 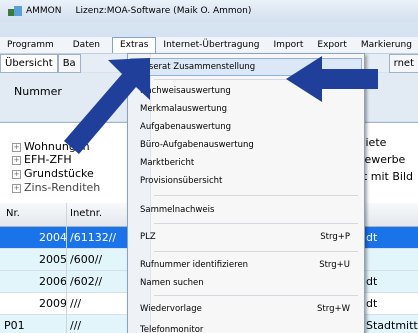 What do you see at coordinates (403, 63) in the screenshot?
I see `tab-internet: rnet` at bounding box center [403, 63].